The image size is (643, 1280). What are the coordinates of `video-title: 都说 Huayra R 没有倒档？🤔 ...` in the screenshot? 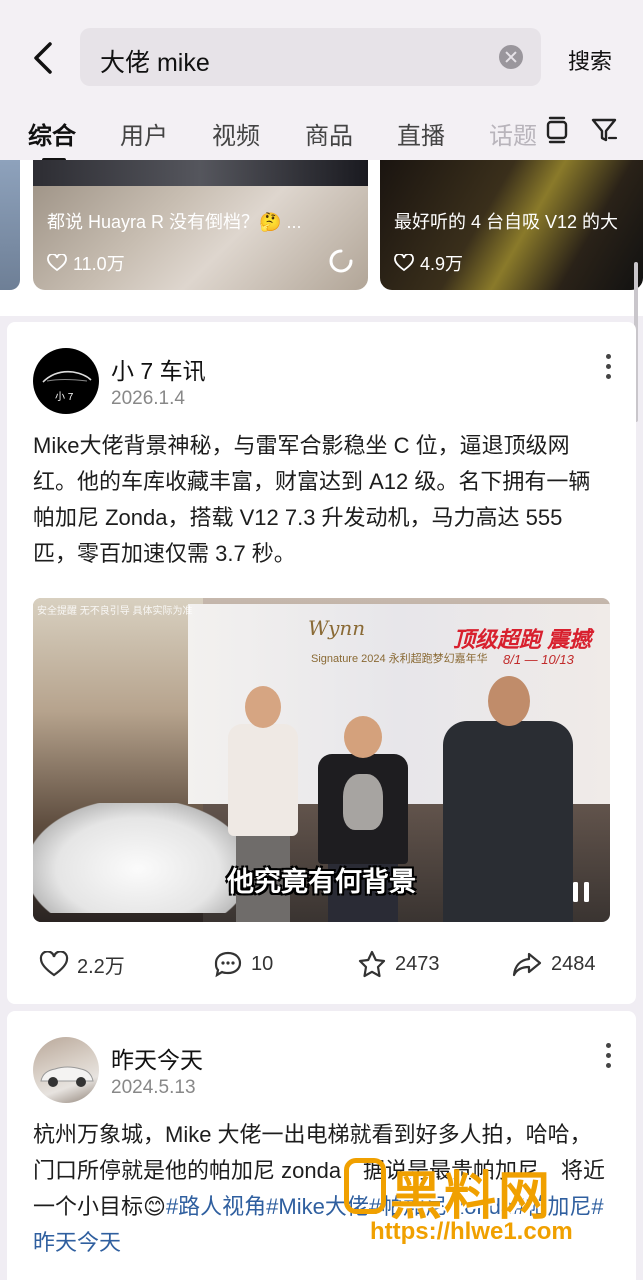 It's located at (174, 222).